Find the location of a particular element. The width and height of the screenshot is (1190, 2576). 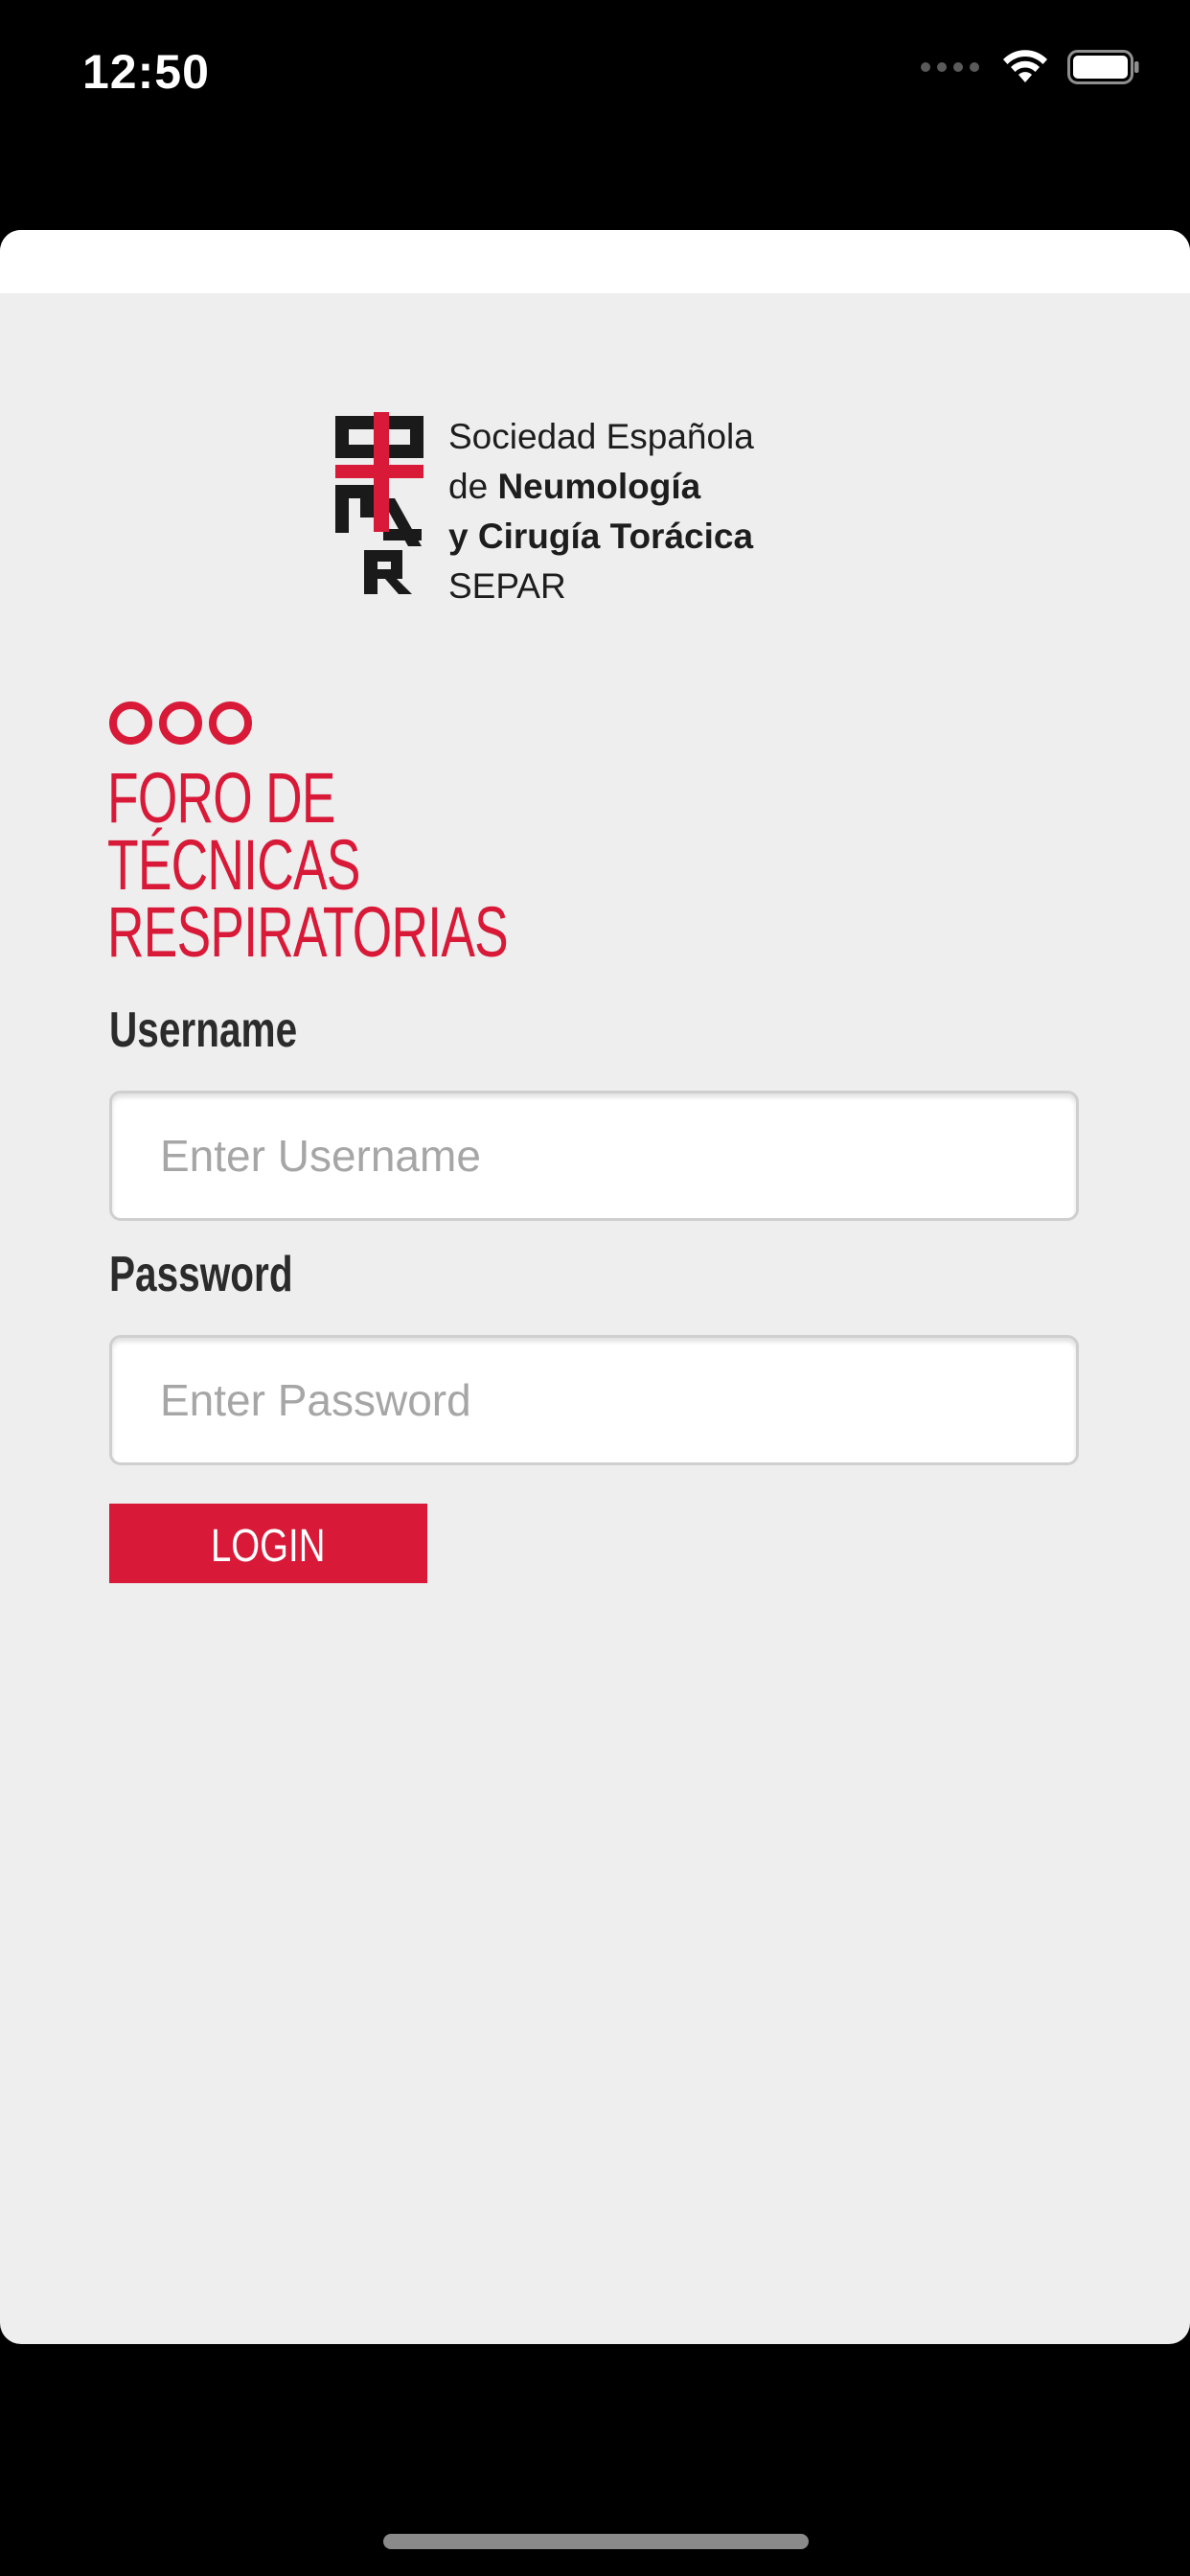

password-input is located at coordinates (594, 1400).